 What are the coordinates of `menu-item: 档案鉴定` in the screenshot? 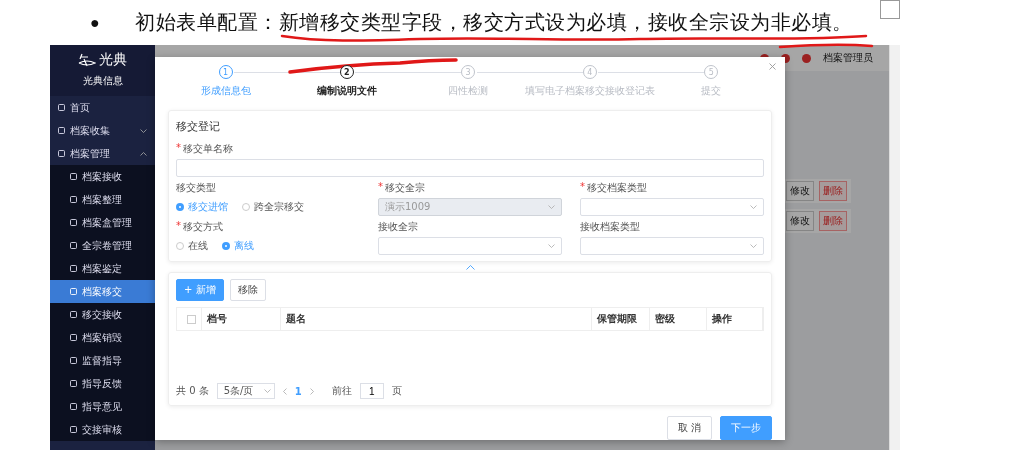 It's located at (102, 268).